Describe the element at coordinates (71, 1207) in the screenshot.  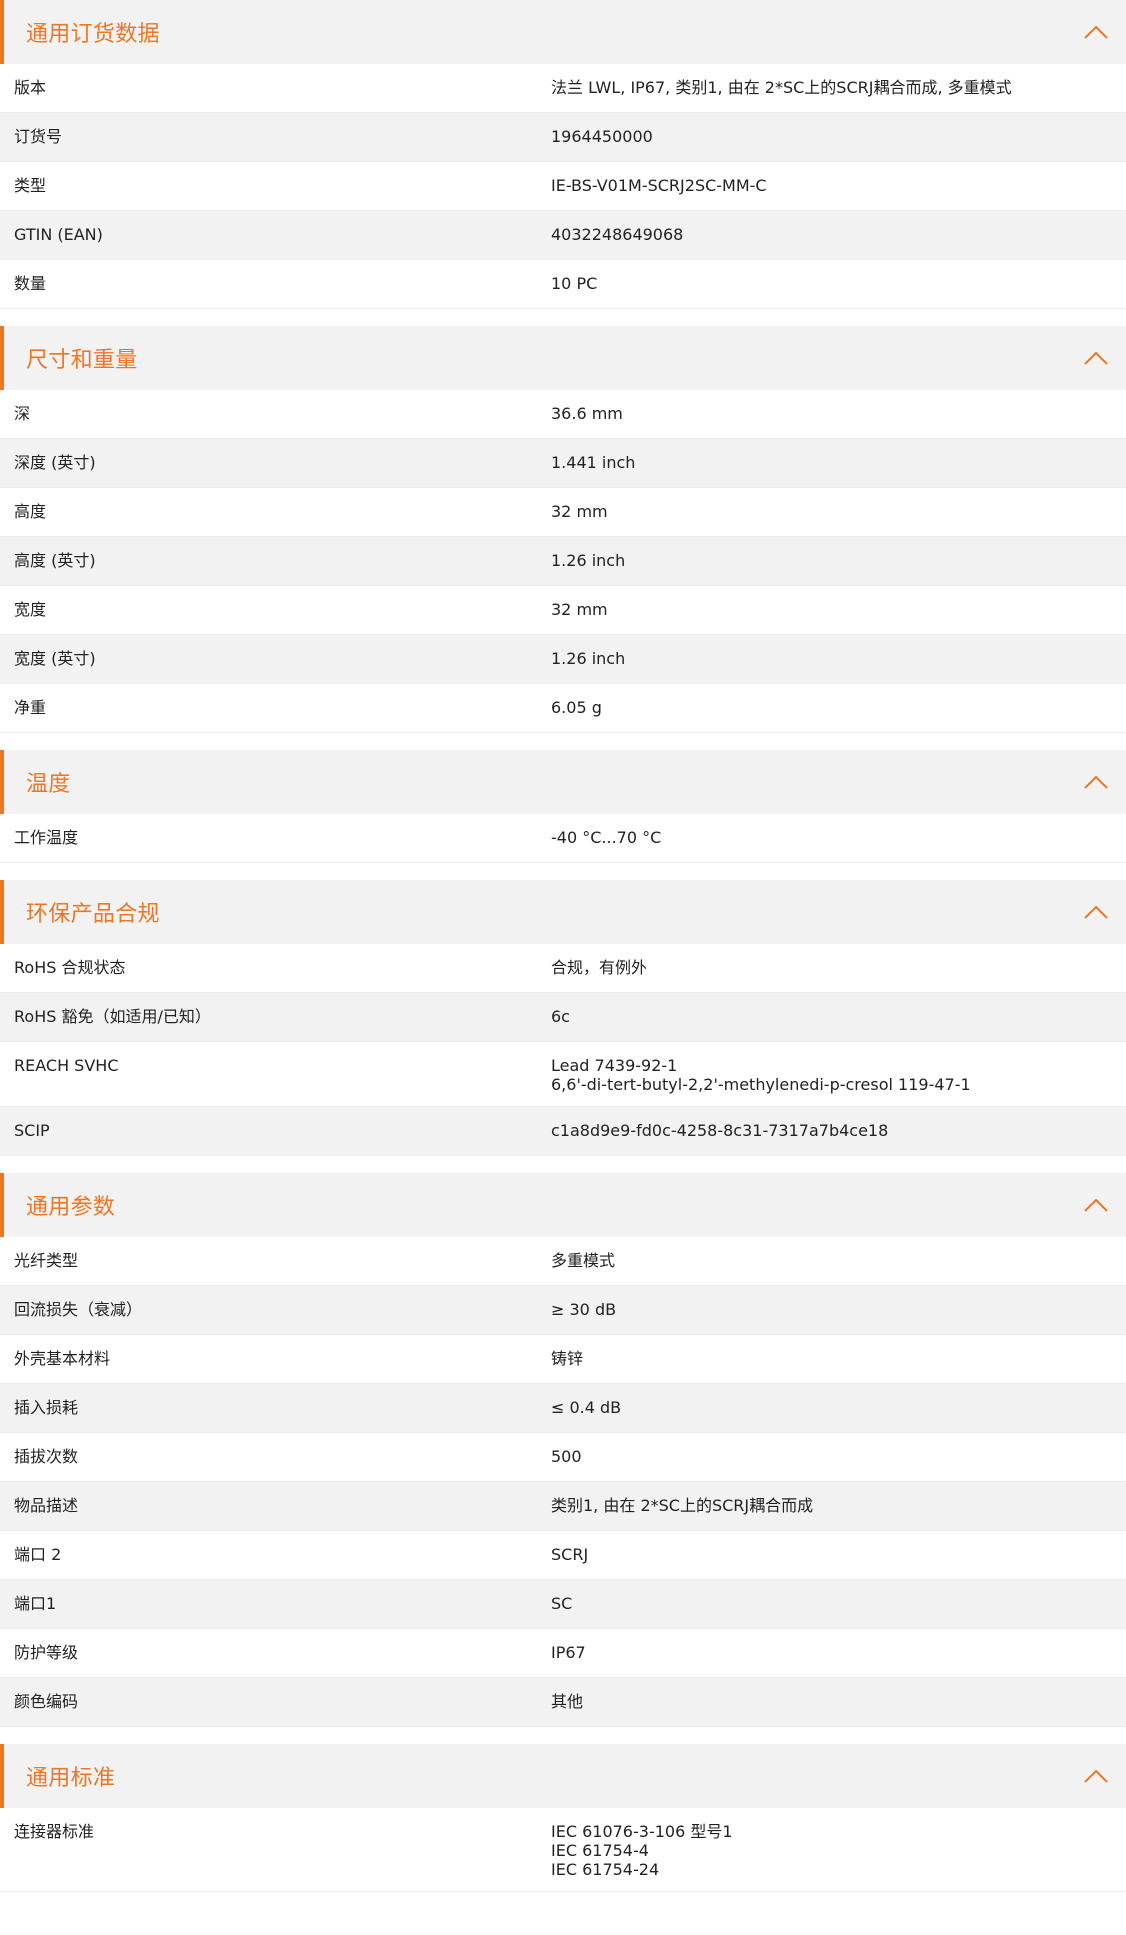
I see `section-title: 通用参数` at that location.